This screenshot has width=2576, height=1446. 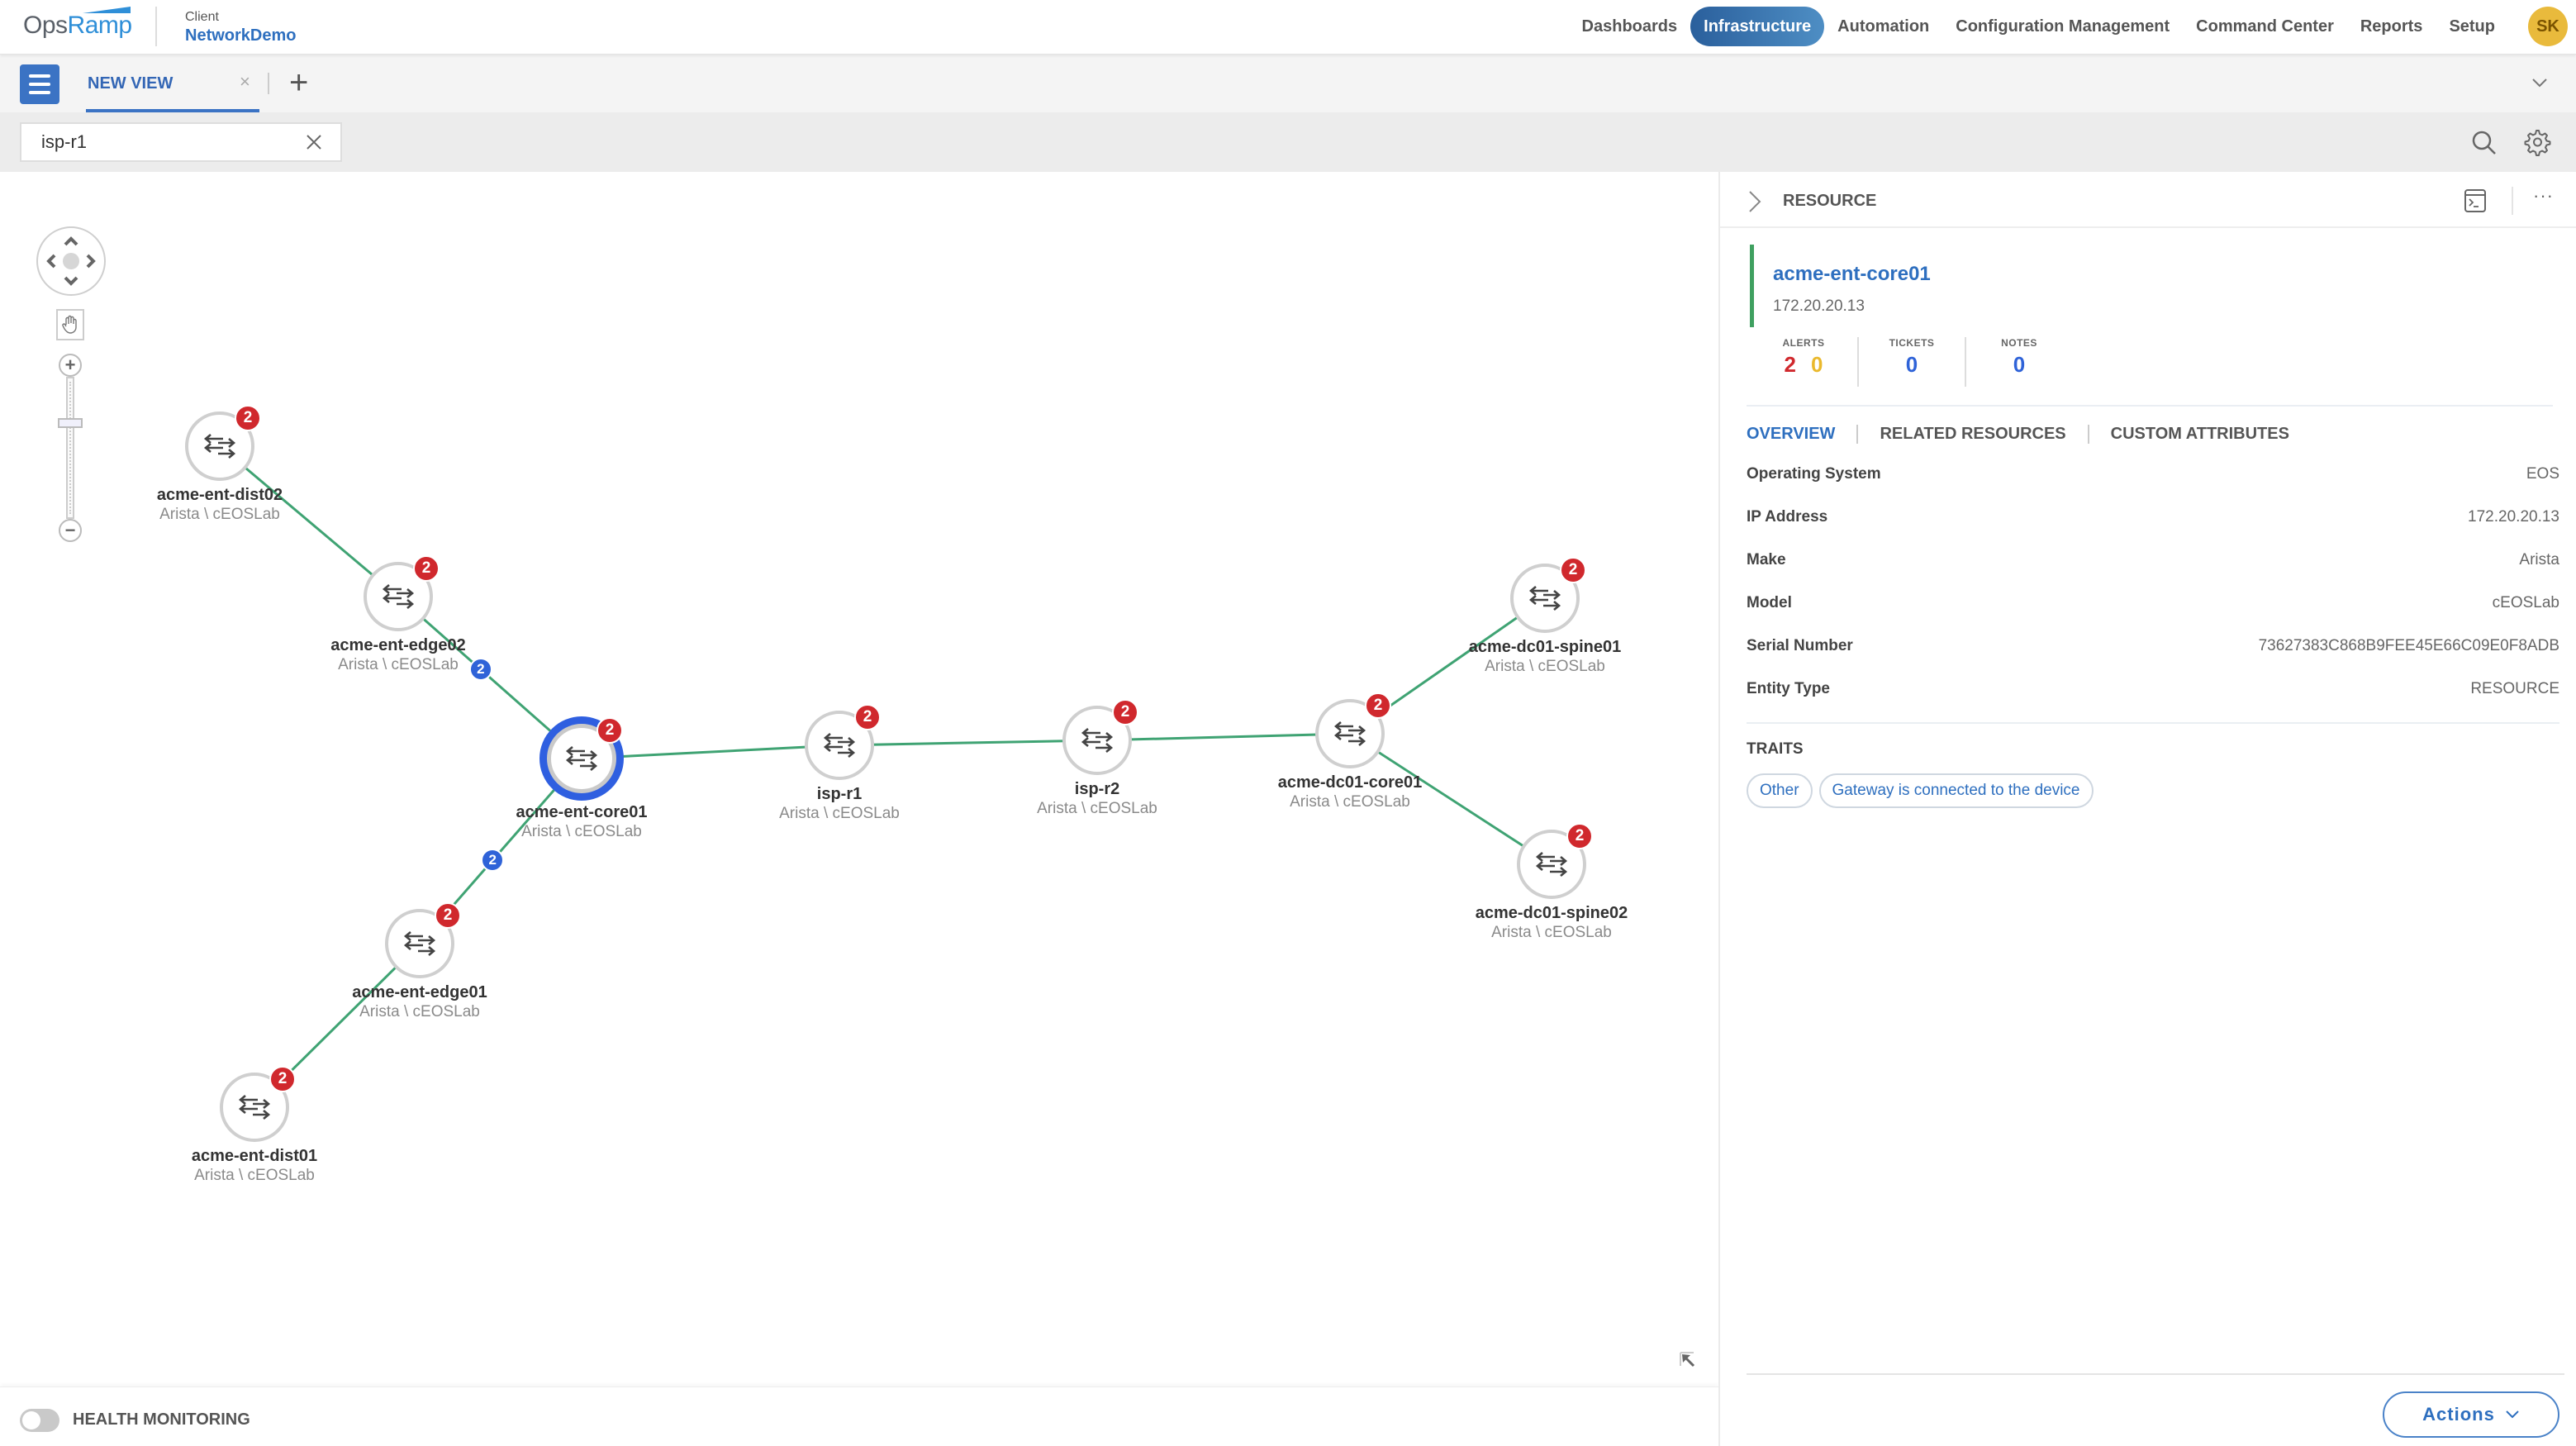 What do you see at coordinates (70, 448) in the screenshot?
I see `zoom-slider-track` at bounding box center [70, 448].